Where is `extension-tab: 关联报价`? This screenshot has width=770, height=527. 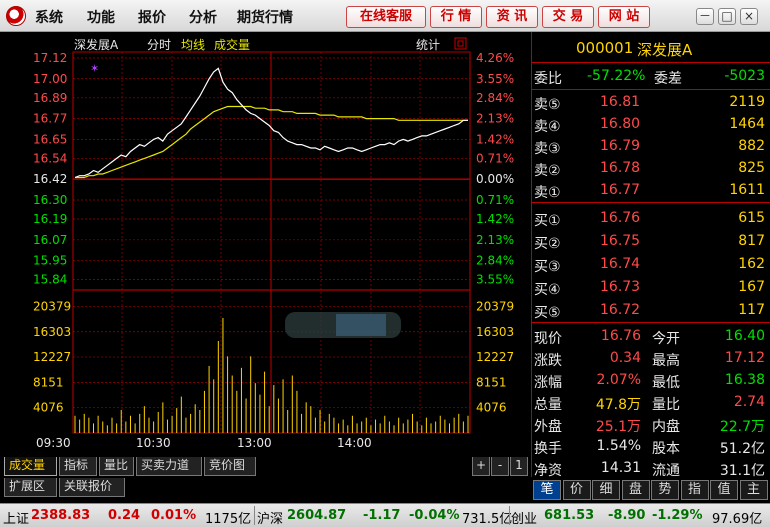
extension-tab: 关联报价 is located at coordinates (92, 487).